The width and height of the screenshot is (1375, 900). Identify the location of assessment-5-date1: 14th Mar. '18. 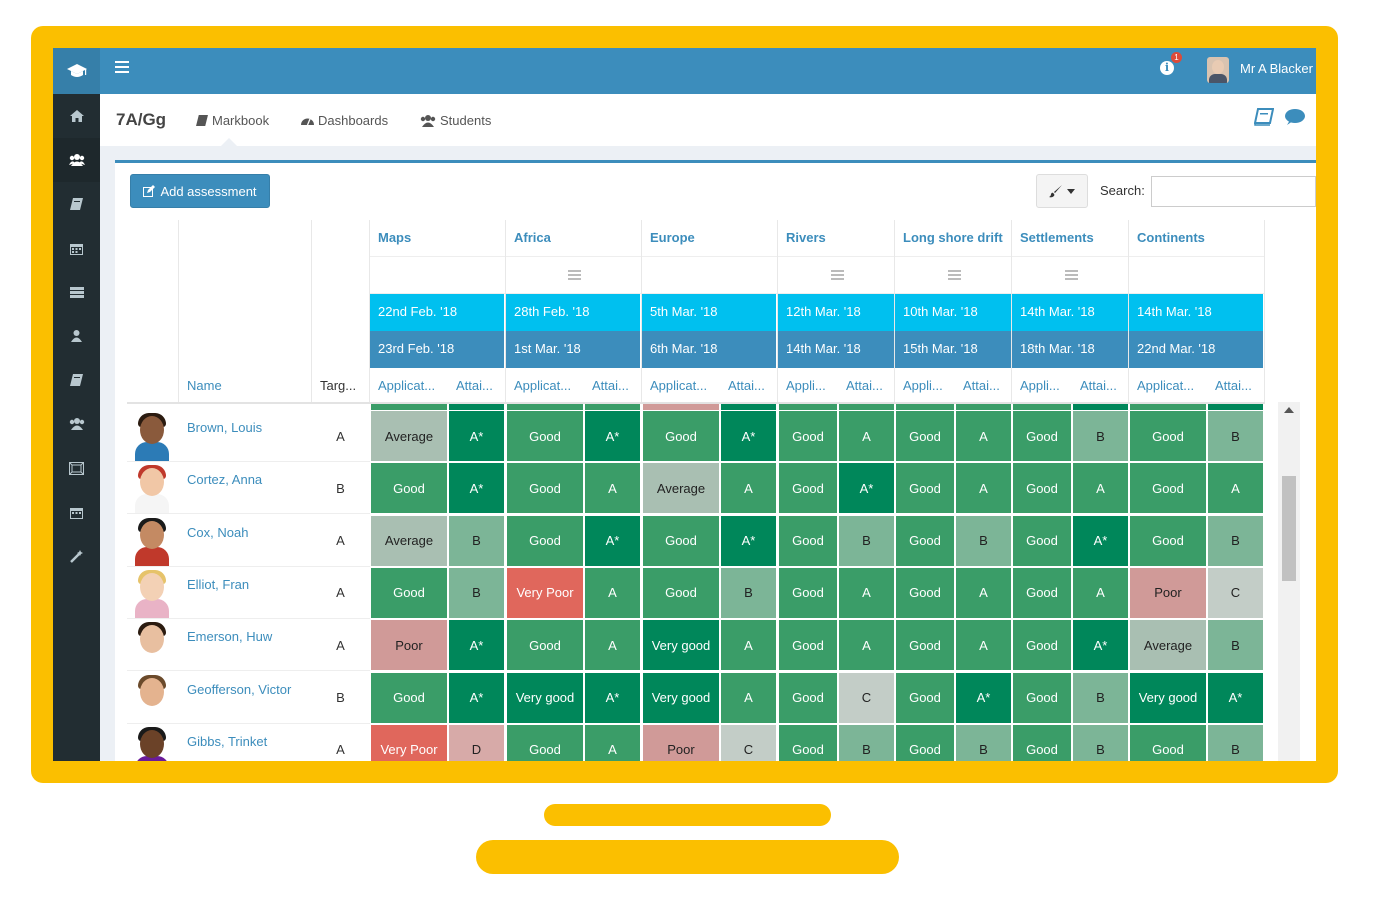
(1070, 312).